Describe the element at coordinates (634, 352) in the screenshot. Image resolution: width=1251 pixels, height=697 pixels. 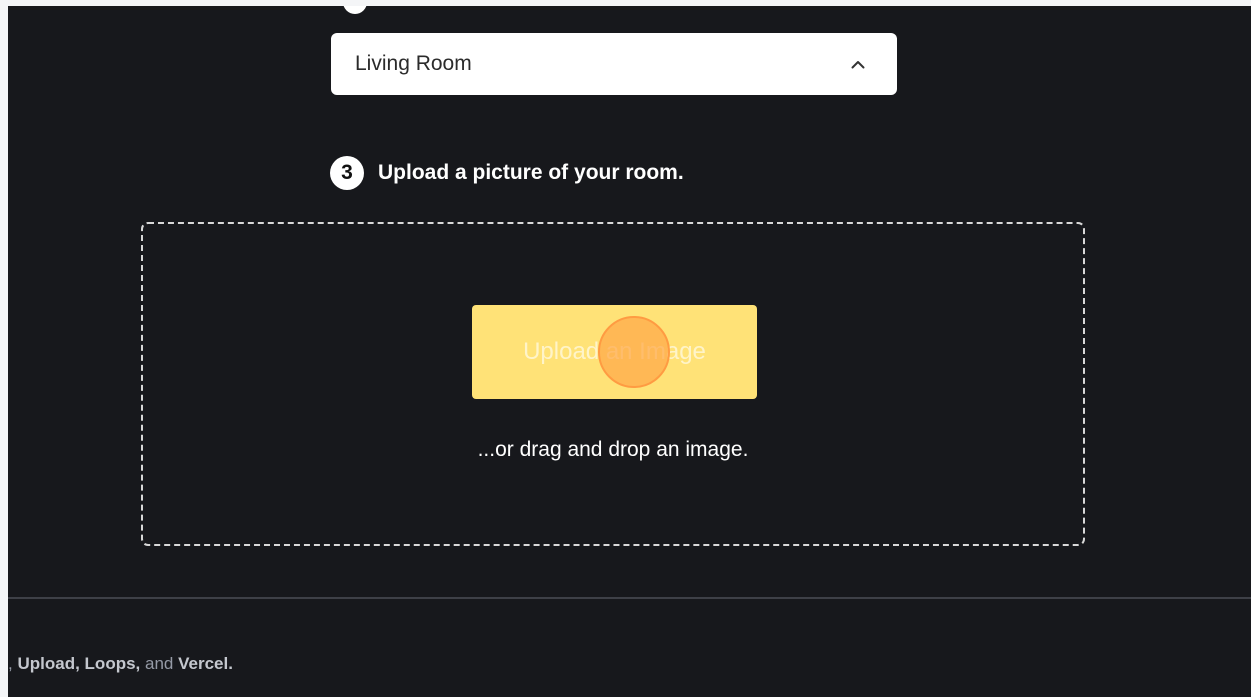
I see `click-indicator` at that location.